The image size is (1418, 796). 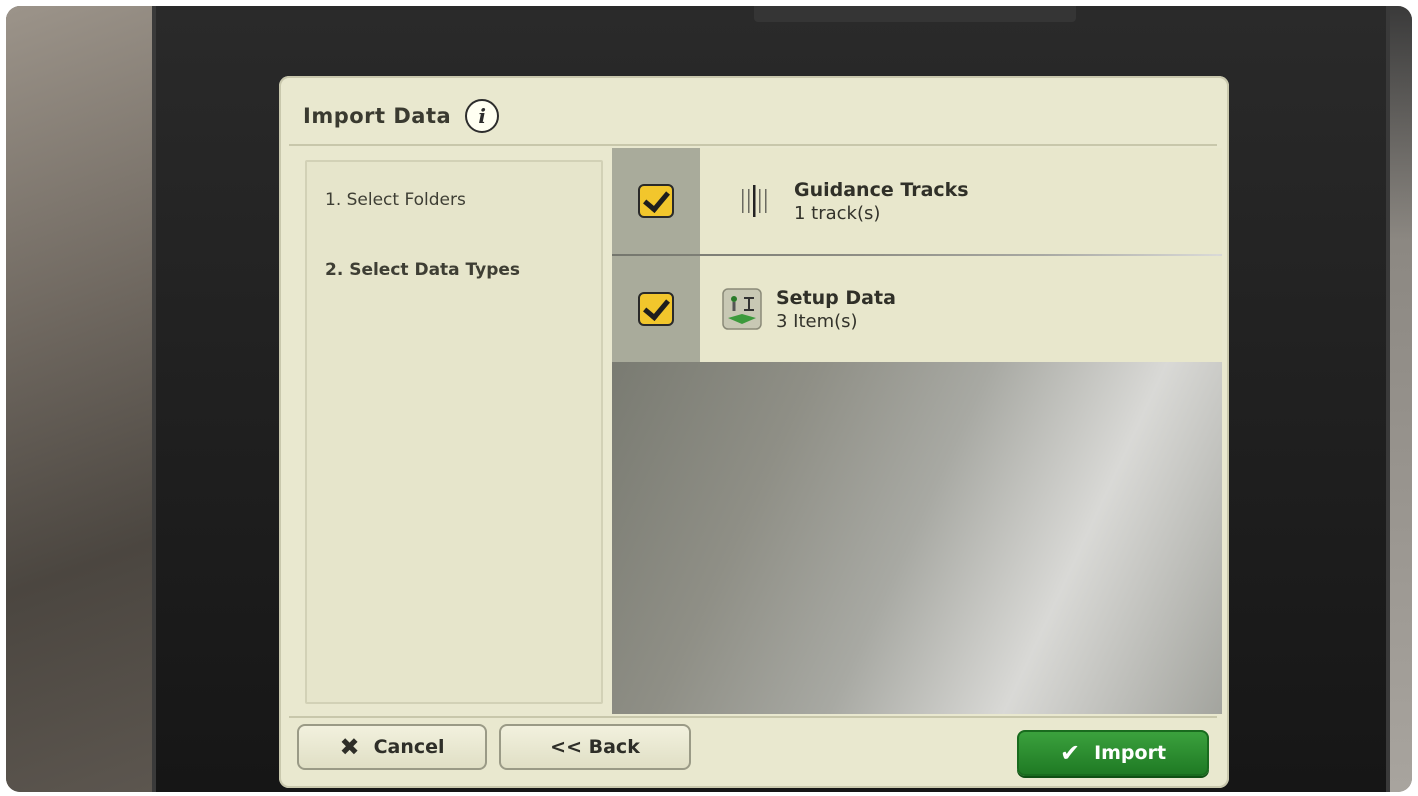 I want to click on bottom-action-bar: ✖ Cancel << Back ✔ Import, so click(x=753, y=749).